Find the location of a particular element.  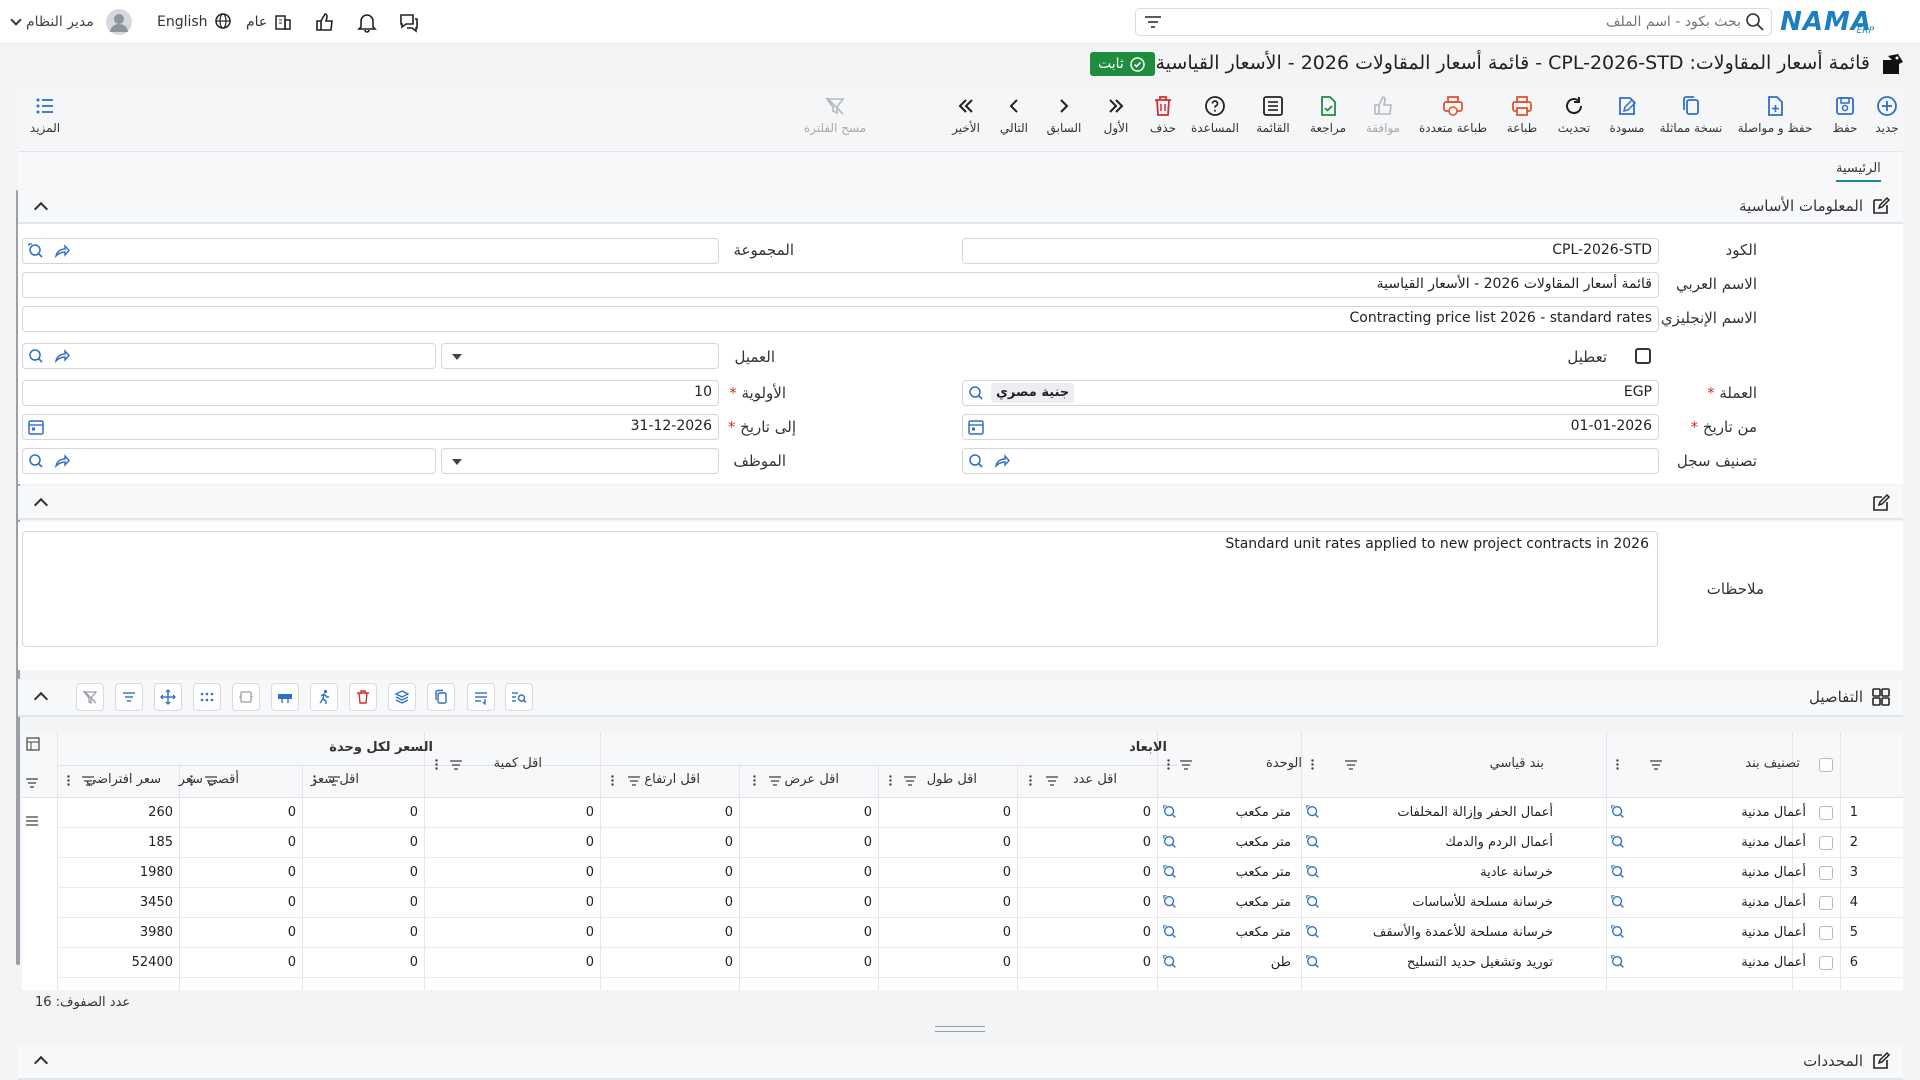

save-button: حفظ is located at coordinates (1845, 120).